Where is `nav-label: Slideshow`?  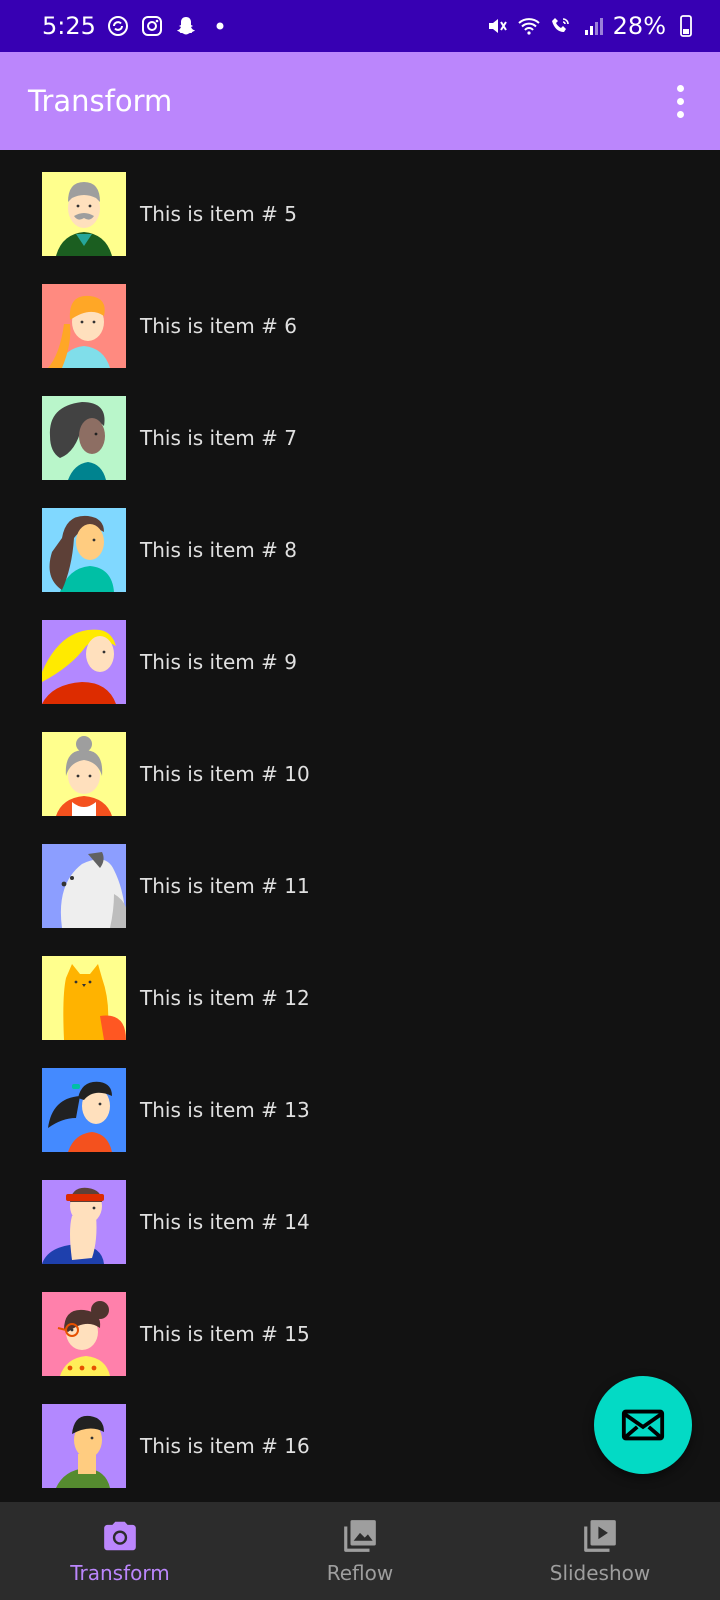
nav-label: Slideshow is located at coordinates (600, 1573).